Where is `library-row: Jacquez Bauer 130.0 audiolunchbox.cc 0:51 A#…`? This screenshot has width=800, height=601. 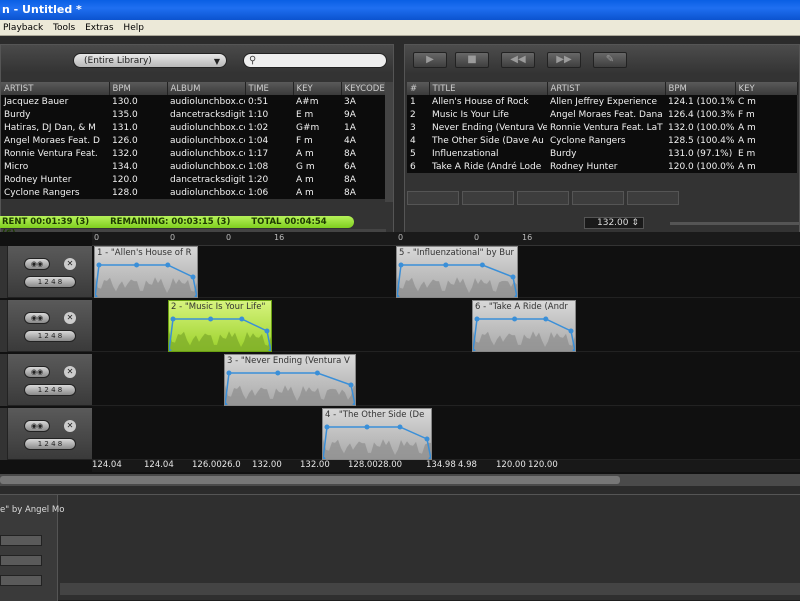
library-row: Jacquez Bauer 130.0 audiolunchbox.cc 0:51 A#… is located at coordinates (193, 101).